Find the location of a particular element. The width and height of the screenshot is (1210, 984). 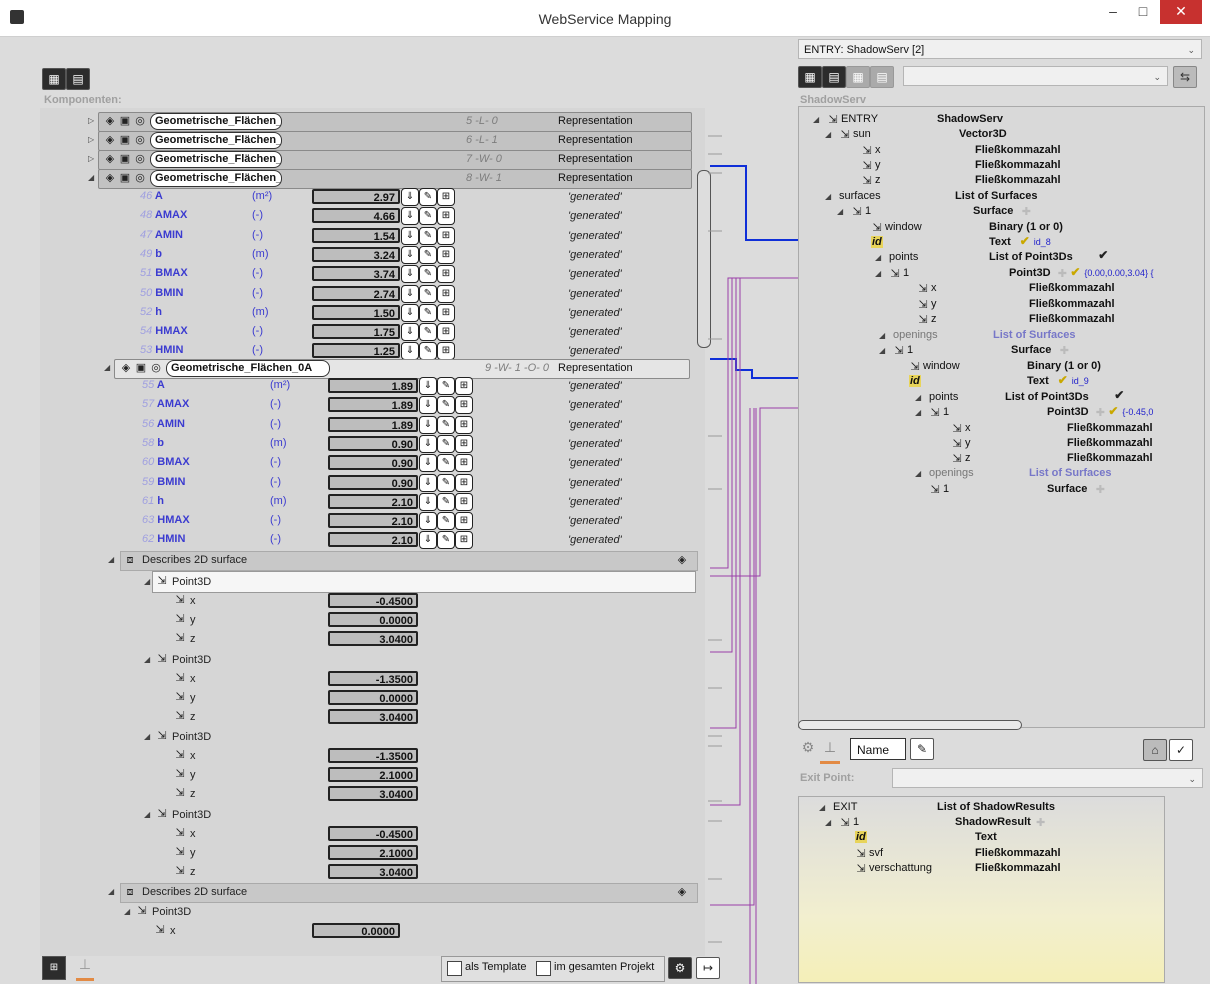

parameter-row: 51 BMAX (-) 3.74 ⇓ ✎ ⊞ 'generated' is located at coordinates (372, 274).